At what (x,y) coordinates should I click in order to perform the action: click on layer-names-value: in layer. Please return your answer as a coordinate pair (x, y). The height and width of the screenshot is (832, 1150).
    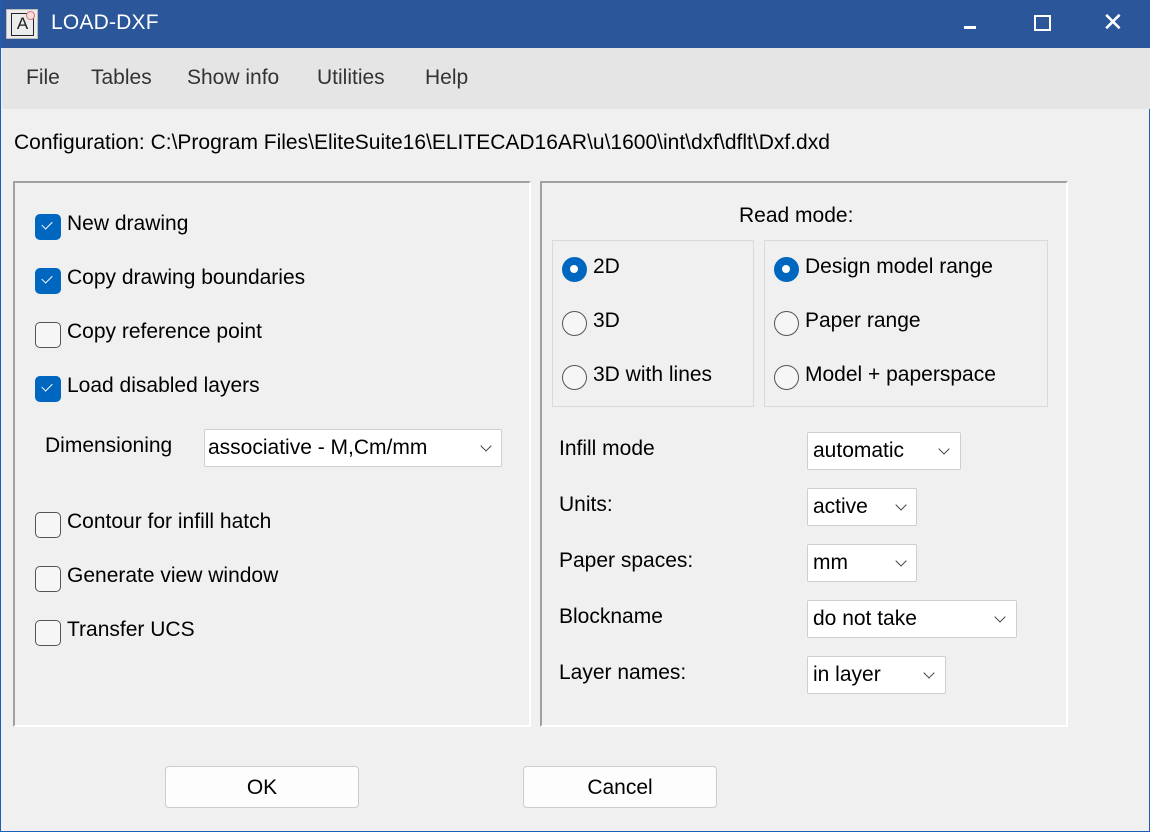
    Looking at the image, I should click on (847, 674).